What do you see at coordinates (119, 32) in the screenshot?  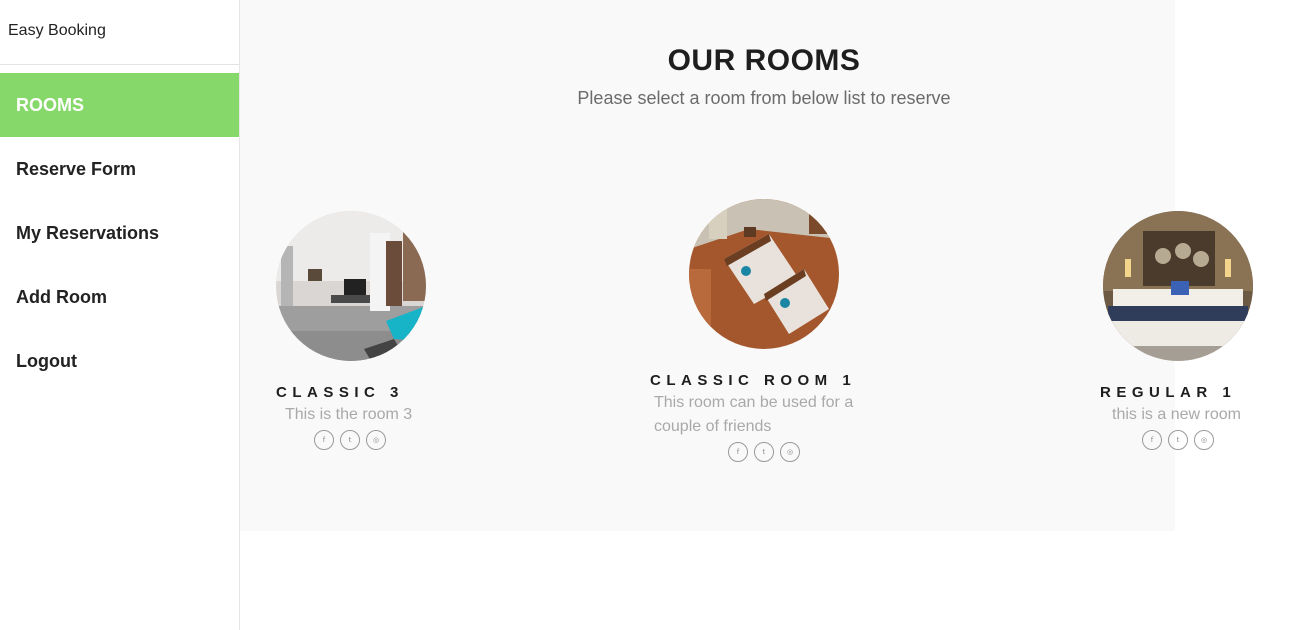 I see `brand-name: Easy Booking` at bounding box center [119, 32].